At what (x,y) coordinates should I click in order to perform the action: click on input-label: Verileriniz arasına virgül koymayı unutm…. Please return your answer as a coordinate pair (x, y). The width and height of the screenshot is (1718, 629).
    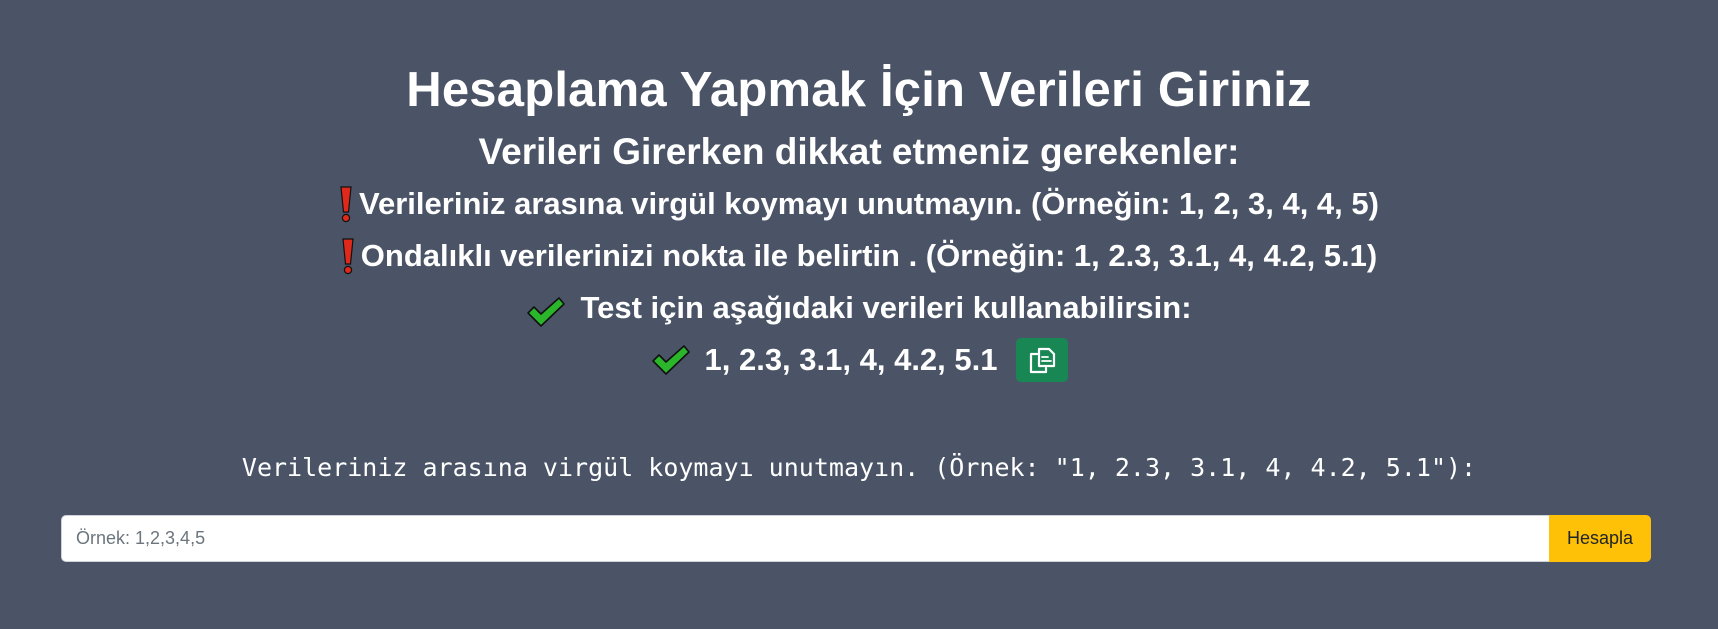
    Looking at the image, I should click on (859, 467).